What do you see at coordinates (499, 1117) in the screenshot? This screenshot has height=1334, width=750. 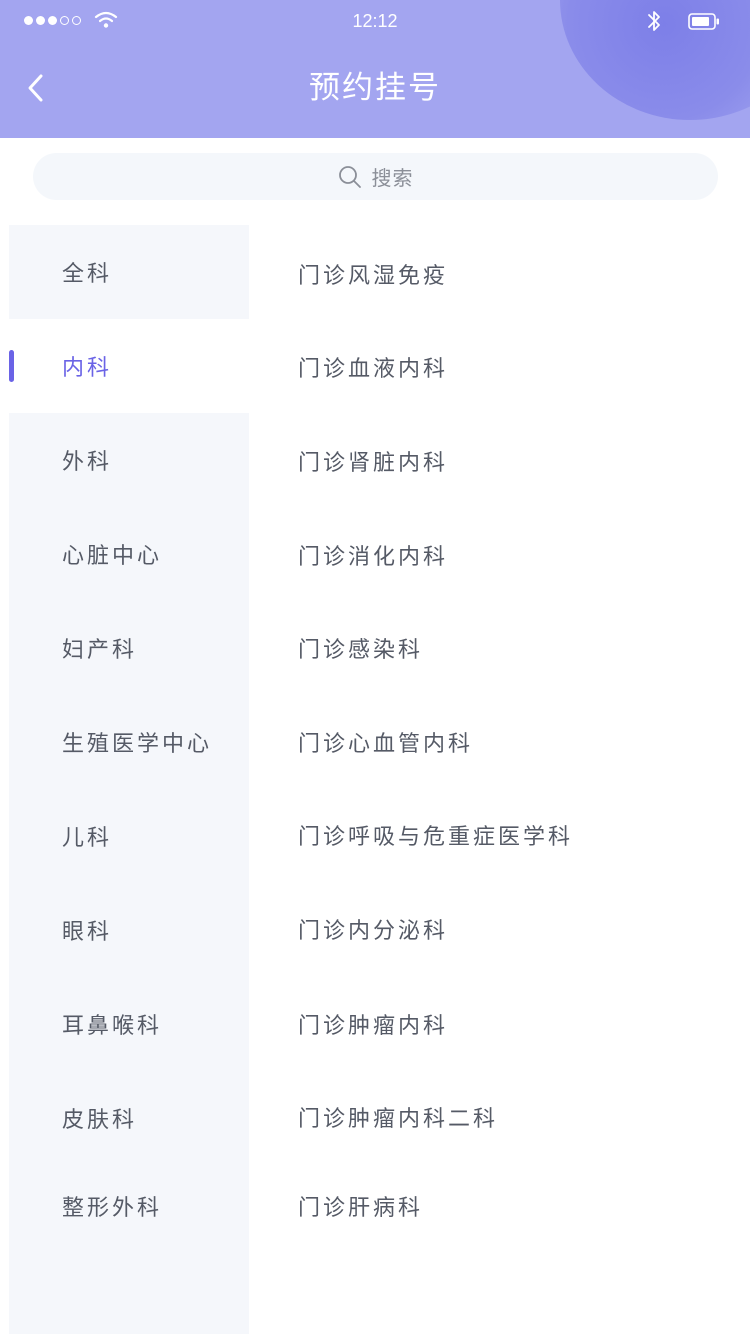 I see `list-item: 门诊肿瘤内科二科` at bounding box center [499, 1117].